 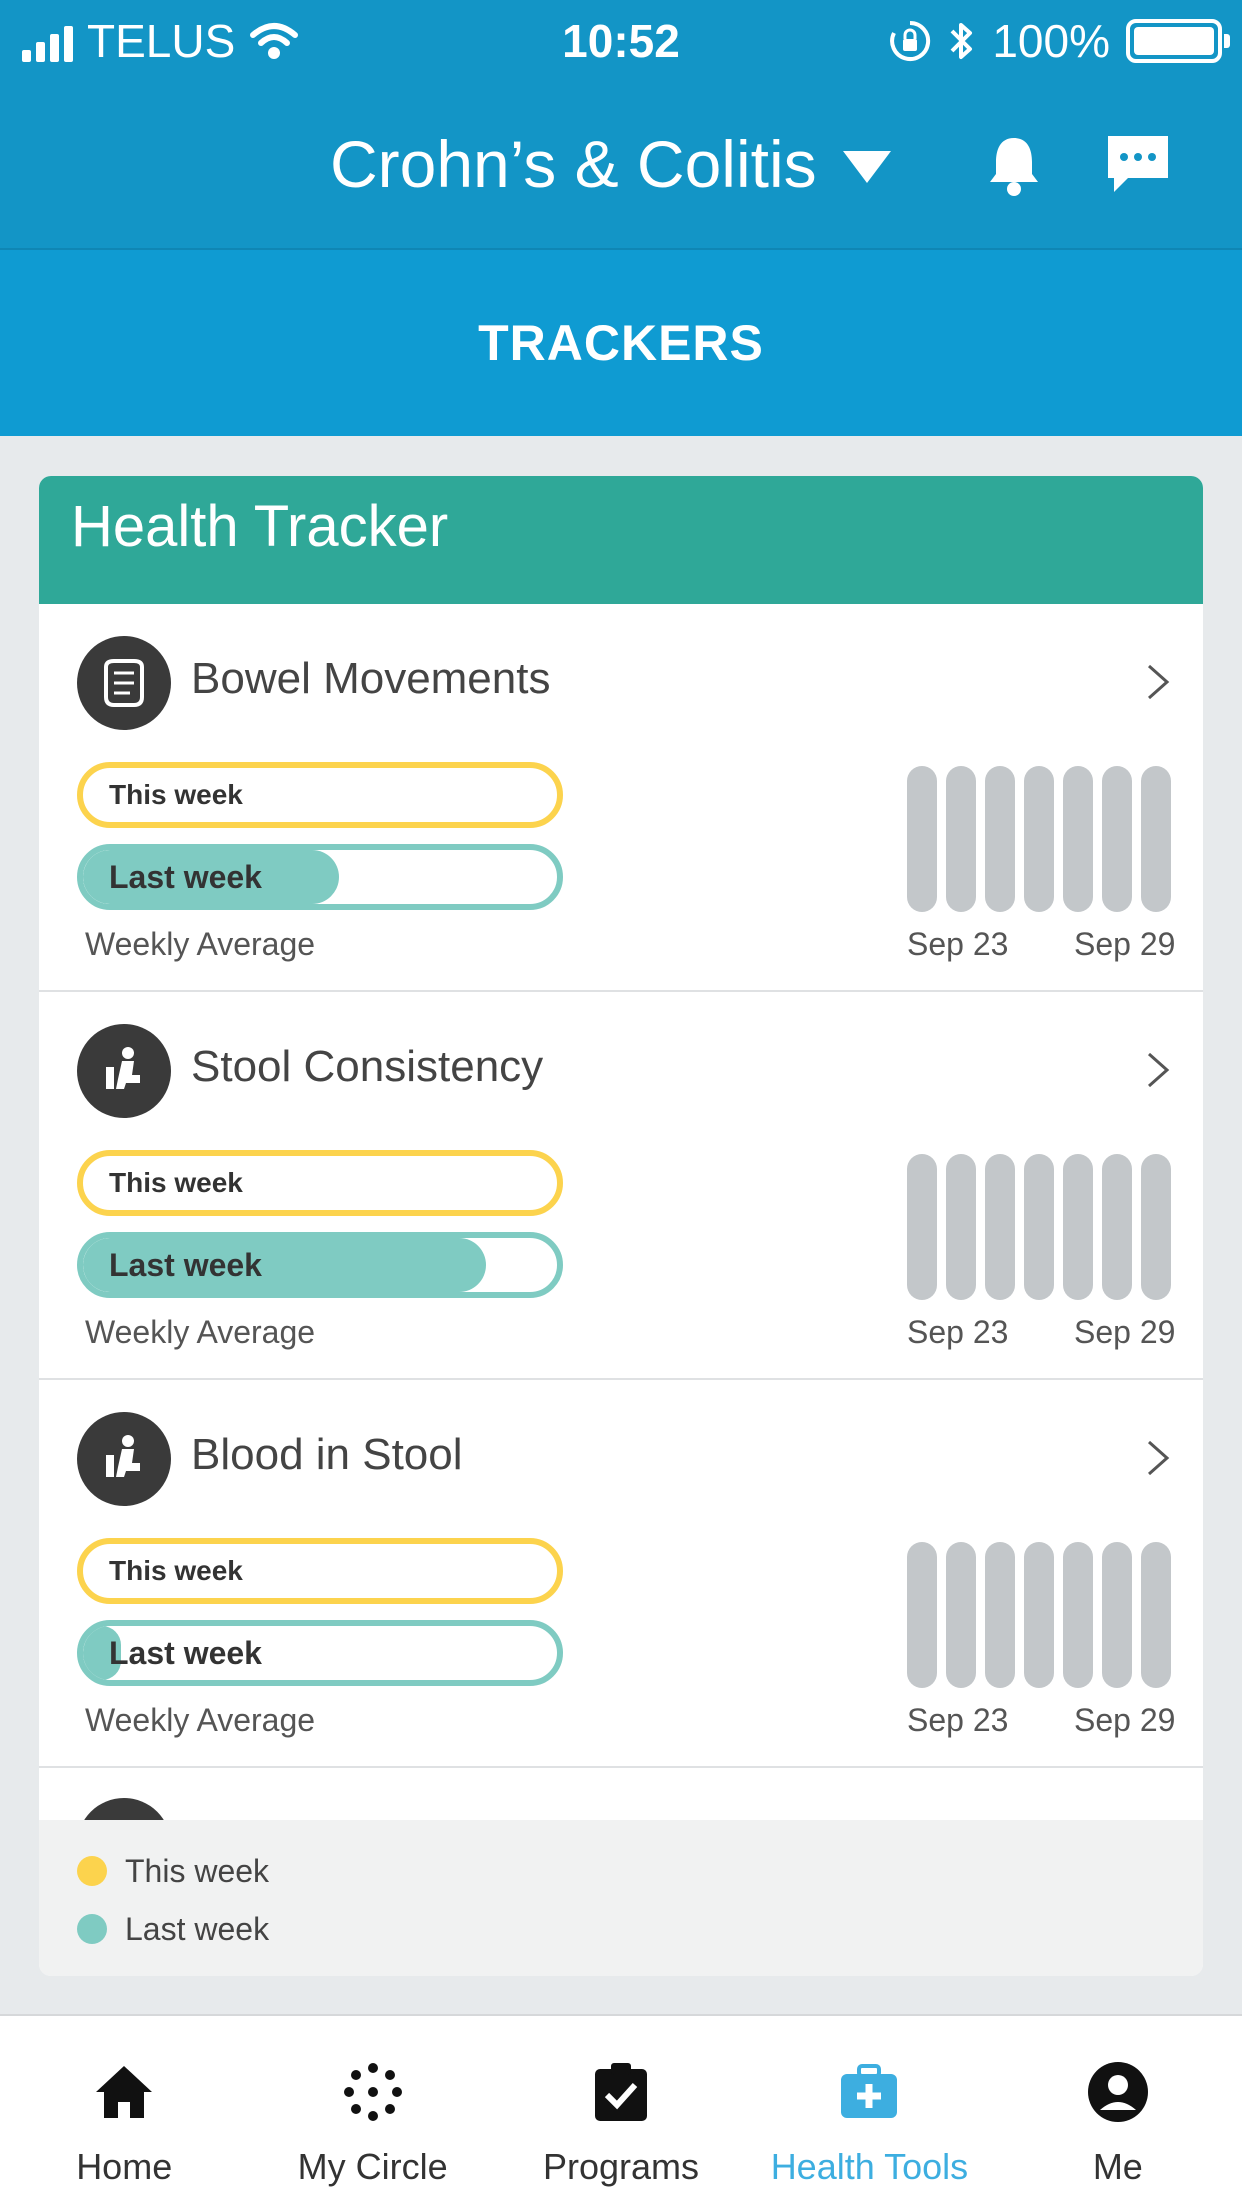 What do you see at coordinates (124, 2166) in the screenshot?
I see `tab-label: Home` at bounding box center [124, 2166].